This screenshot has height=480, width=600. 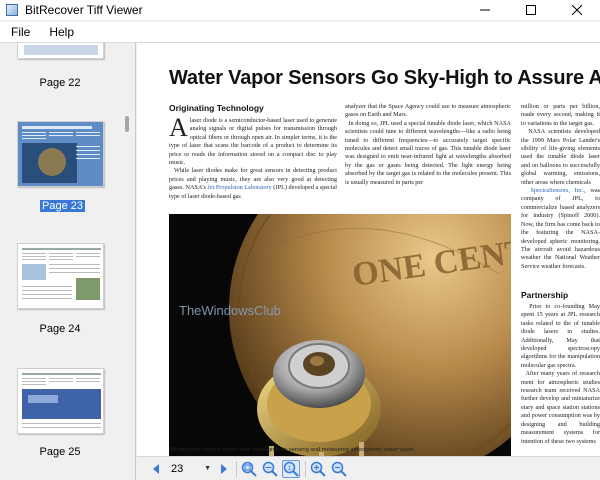 I want to click on thumbnail-label-25: Page 25, so click(x=60, y=452).